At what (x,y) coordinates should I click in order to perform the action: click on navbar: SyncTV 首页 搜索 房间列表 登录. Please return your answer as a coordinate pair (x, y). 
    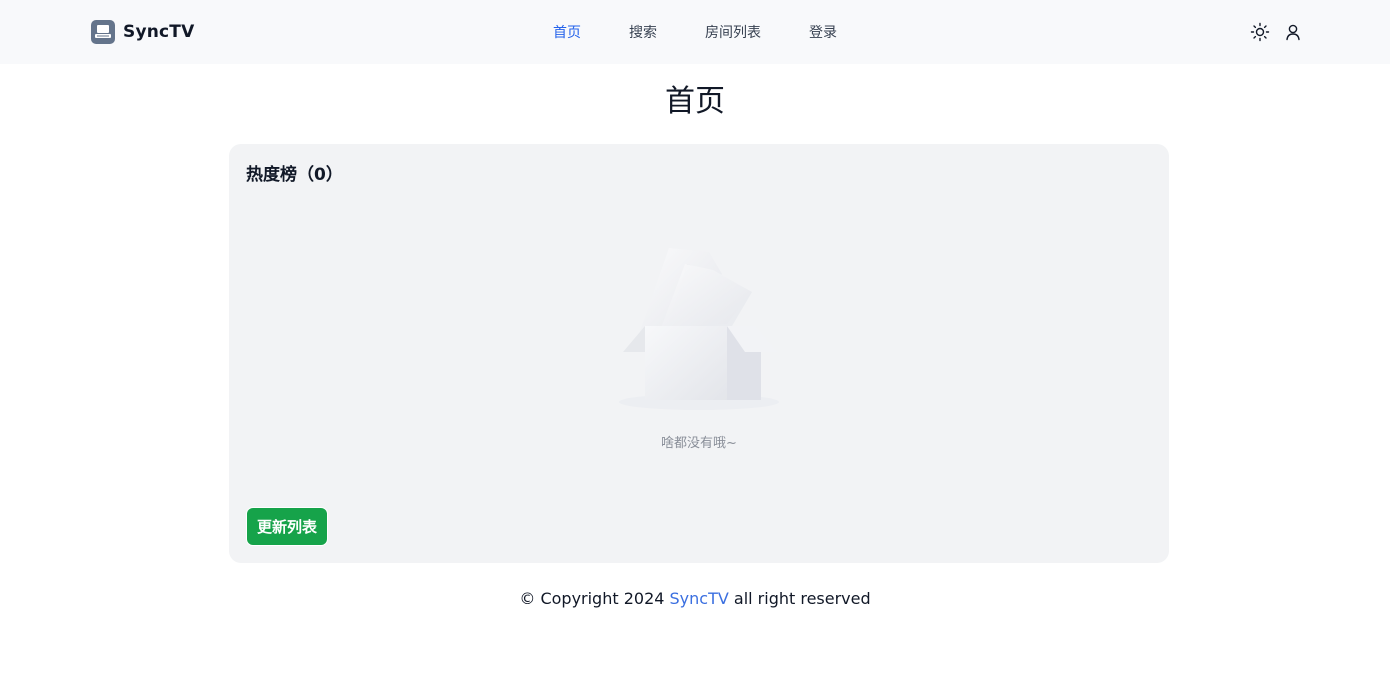
    Looking at the image, I should click on (695, 32).